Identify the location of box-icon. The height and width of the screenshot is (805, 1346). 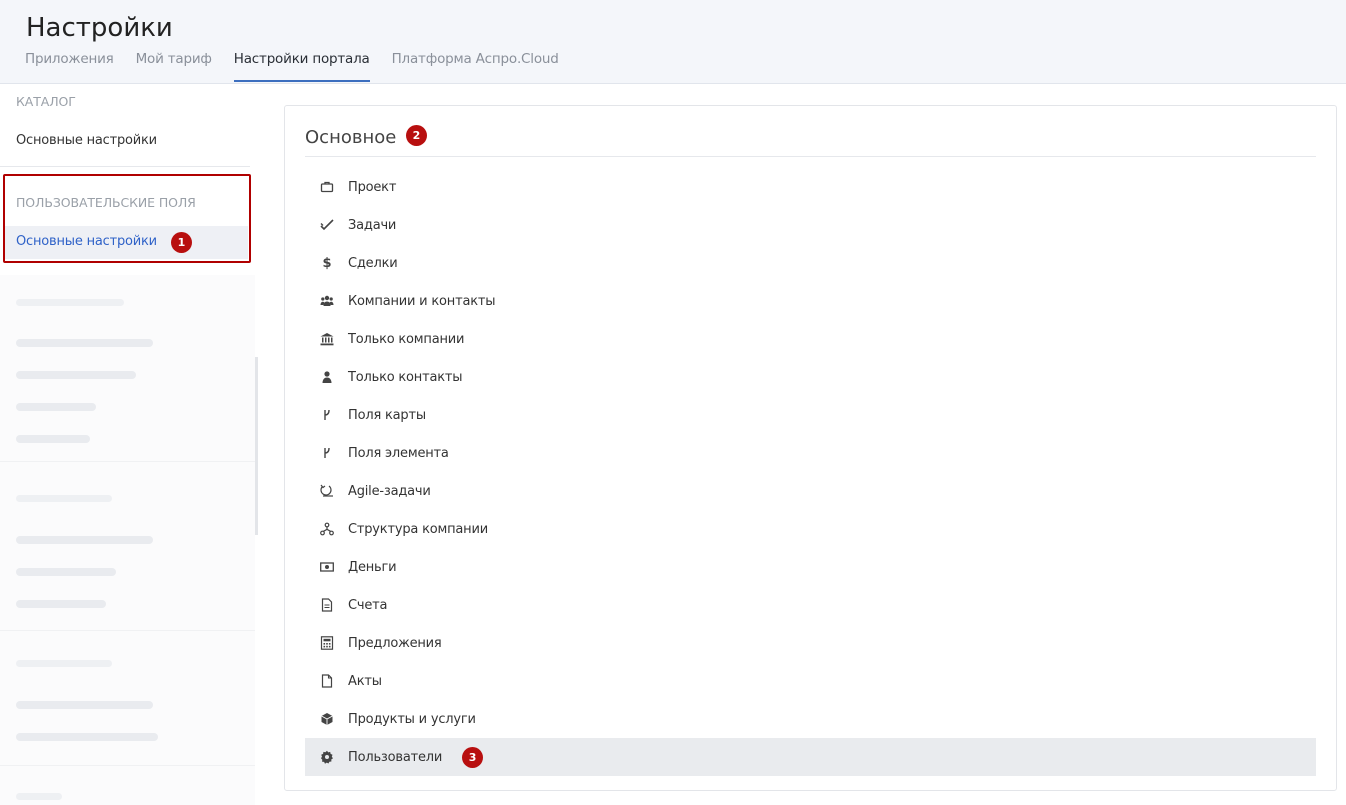
(327, 719).